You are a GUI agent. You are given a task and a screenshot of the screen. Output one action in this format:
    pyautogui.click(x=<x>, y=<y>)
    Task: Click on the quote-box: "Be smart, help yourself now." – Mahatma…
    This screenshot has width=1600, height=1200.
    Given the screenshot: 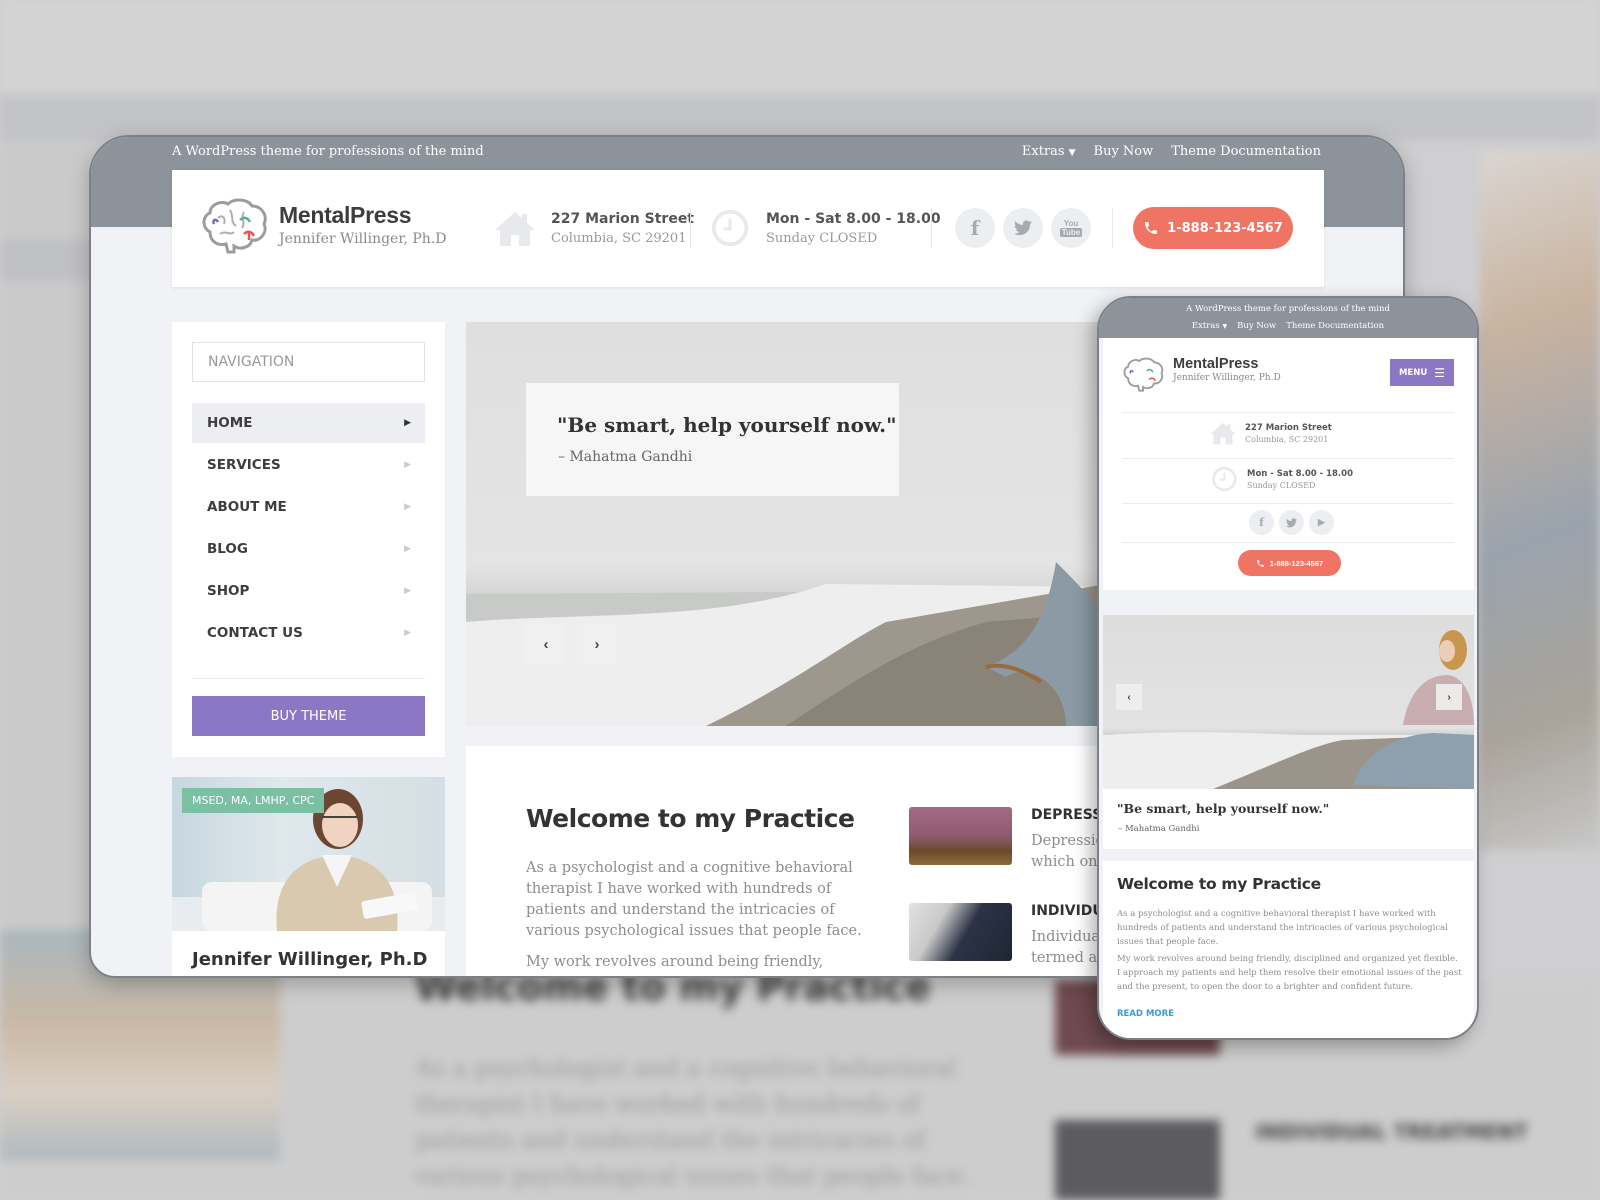 What is the action you would take?
    pyautogui.click(x=712, y=439)
    